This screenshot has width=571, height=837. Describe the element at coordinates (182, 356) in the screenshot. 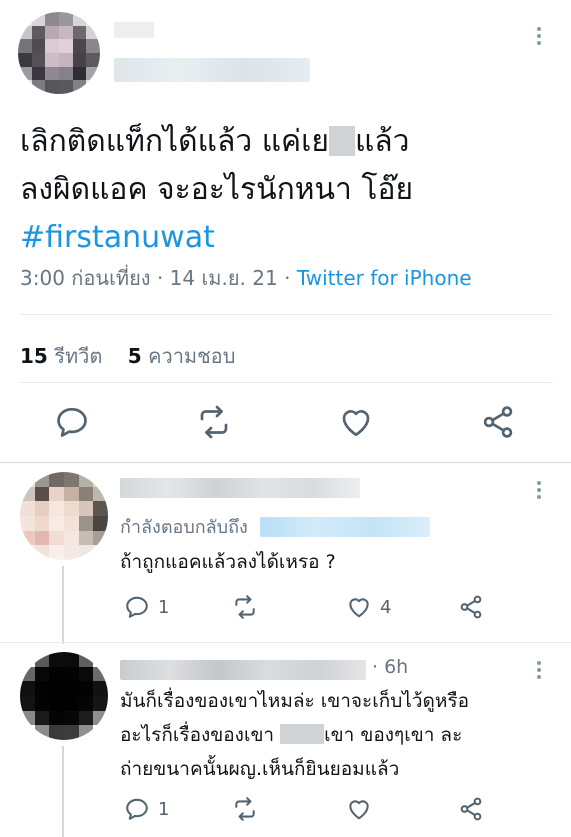

I see `likes-stat: 5 ความชอบ` at that location.